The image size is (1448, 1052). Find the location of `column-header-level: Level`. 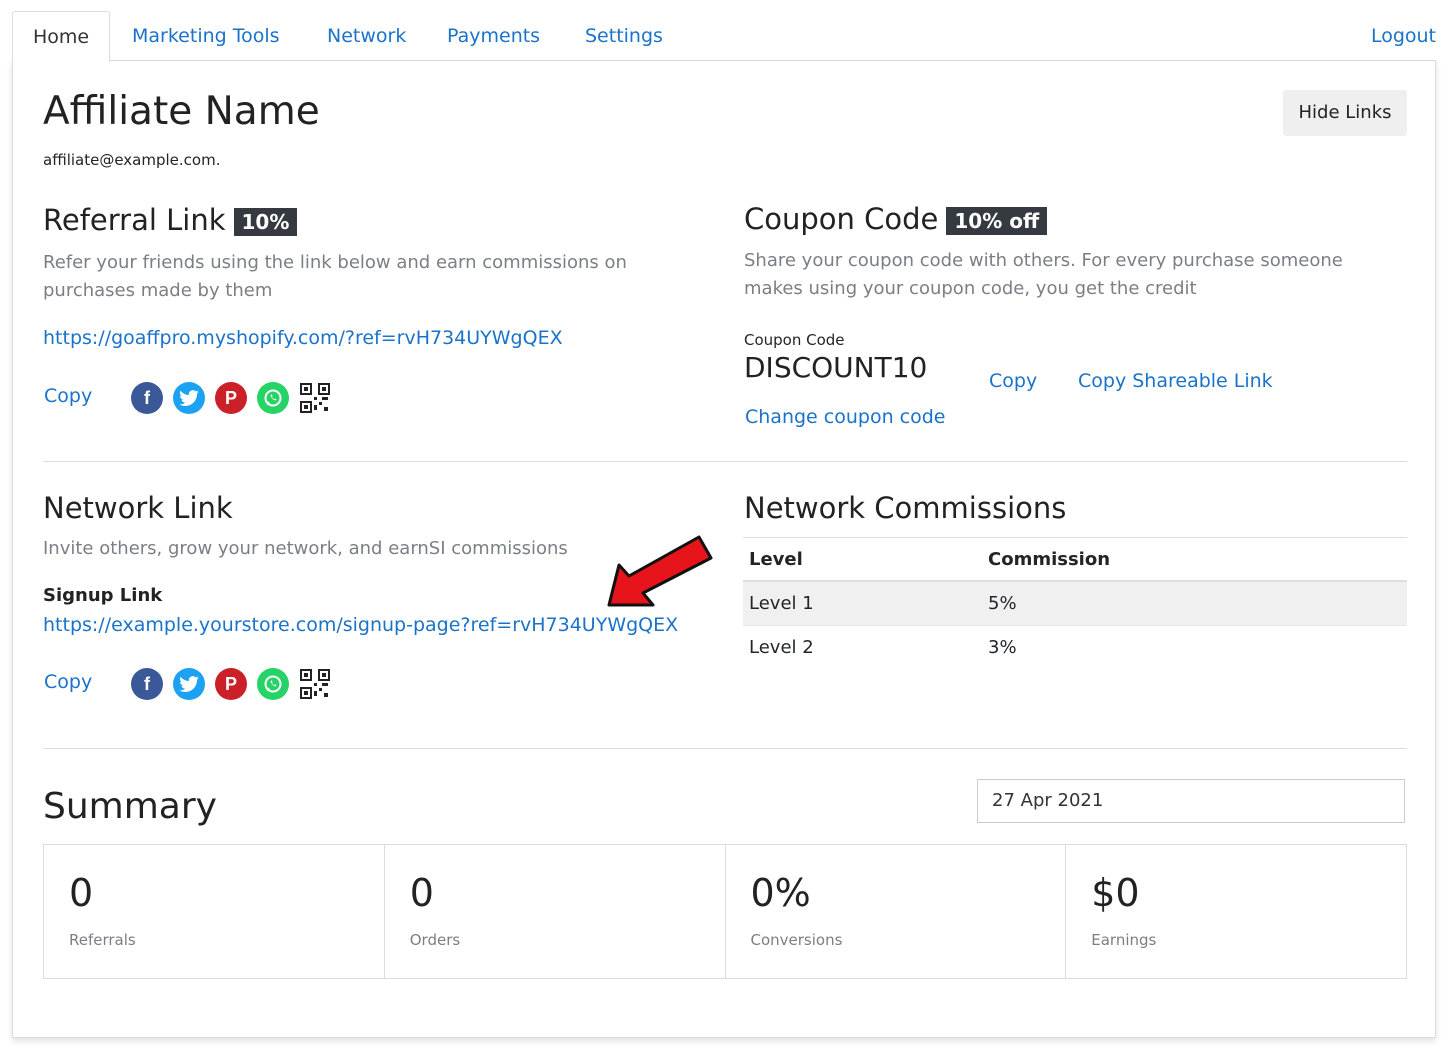

column-header-level: Level is located at coordinates (862, 559).